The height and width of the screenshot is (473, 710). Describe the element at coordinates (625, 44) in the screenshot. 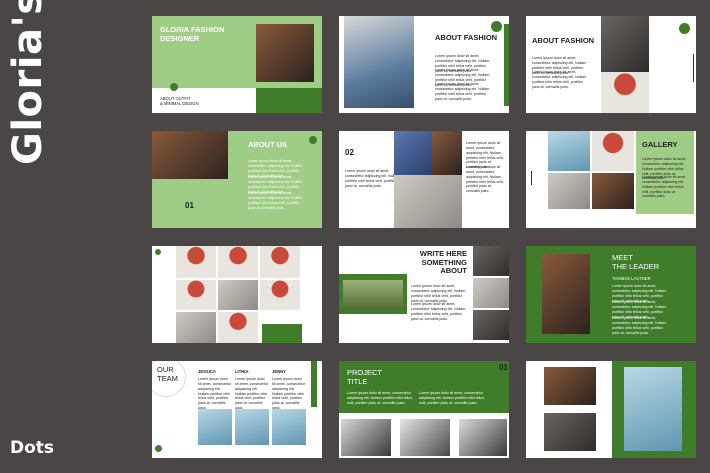

I see `photo-man-suit` at that location.